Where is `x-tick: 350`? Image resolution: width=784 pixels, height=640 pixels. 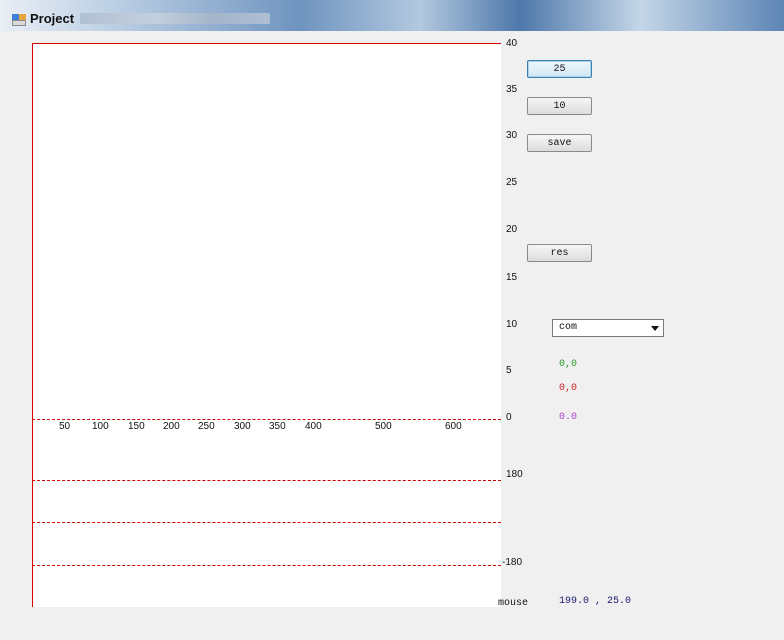 x-tick: 350 is located at coordinates (277, 426).